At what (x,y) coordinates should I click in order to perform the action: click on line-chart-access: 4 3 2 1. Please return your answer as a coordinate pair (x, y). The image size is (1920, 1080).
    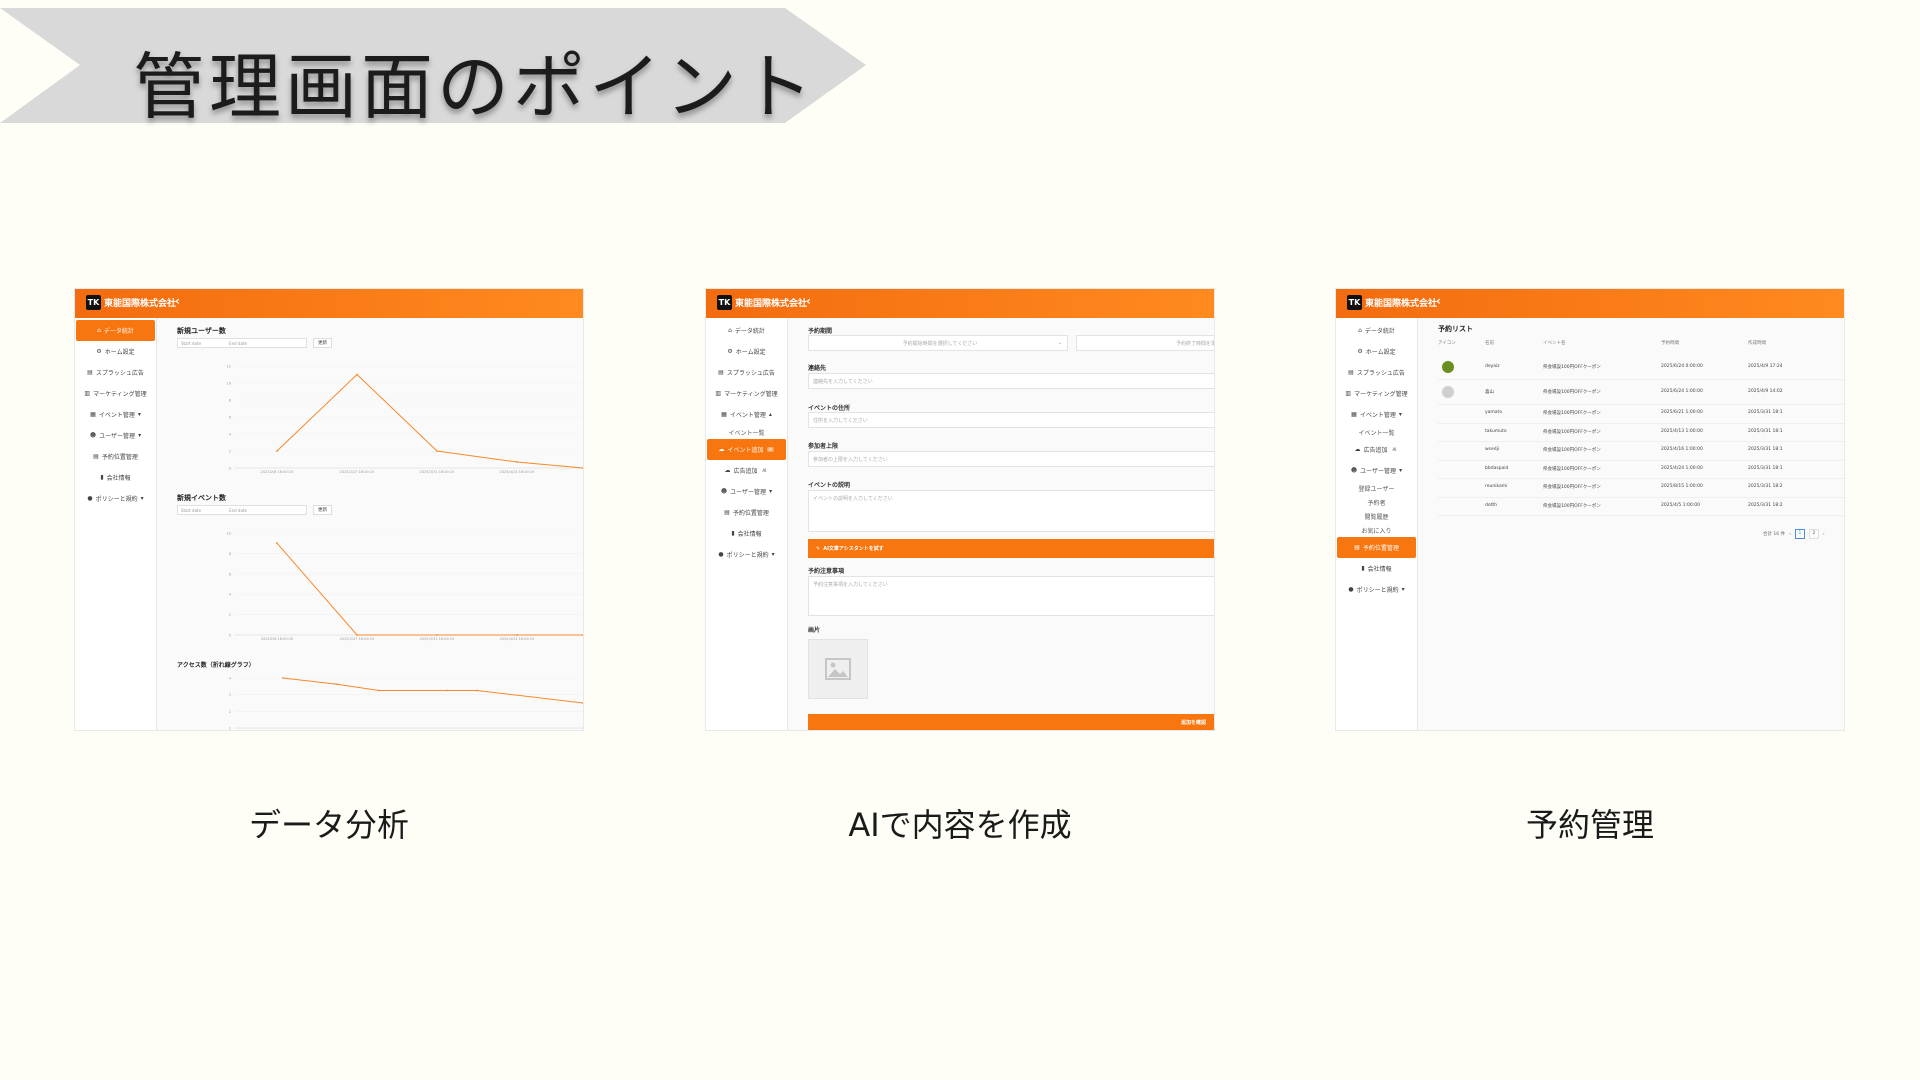
    Looking at the image, I should click on (406, 704).